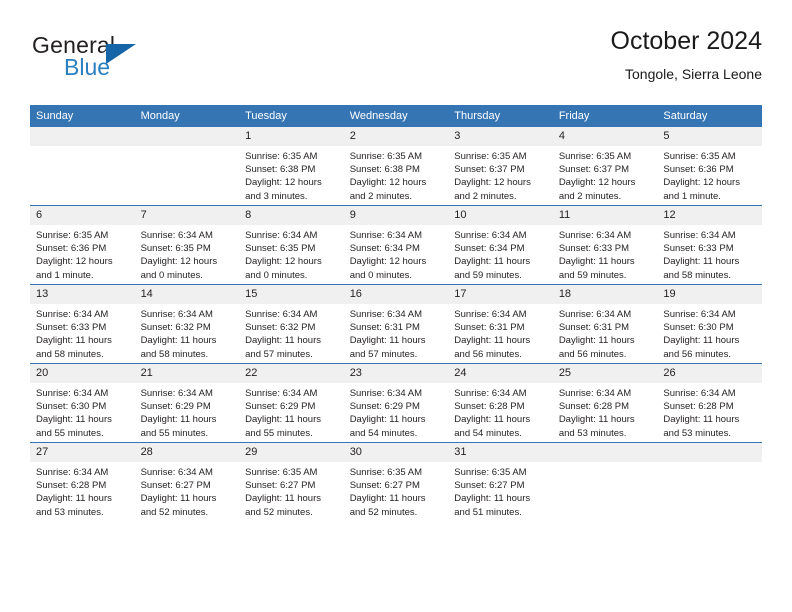 The height and width of the screenshot is (612, 792). I want to click on weekday-header-tuesday: Tuesday, so click(291, 116).